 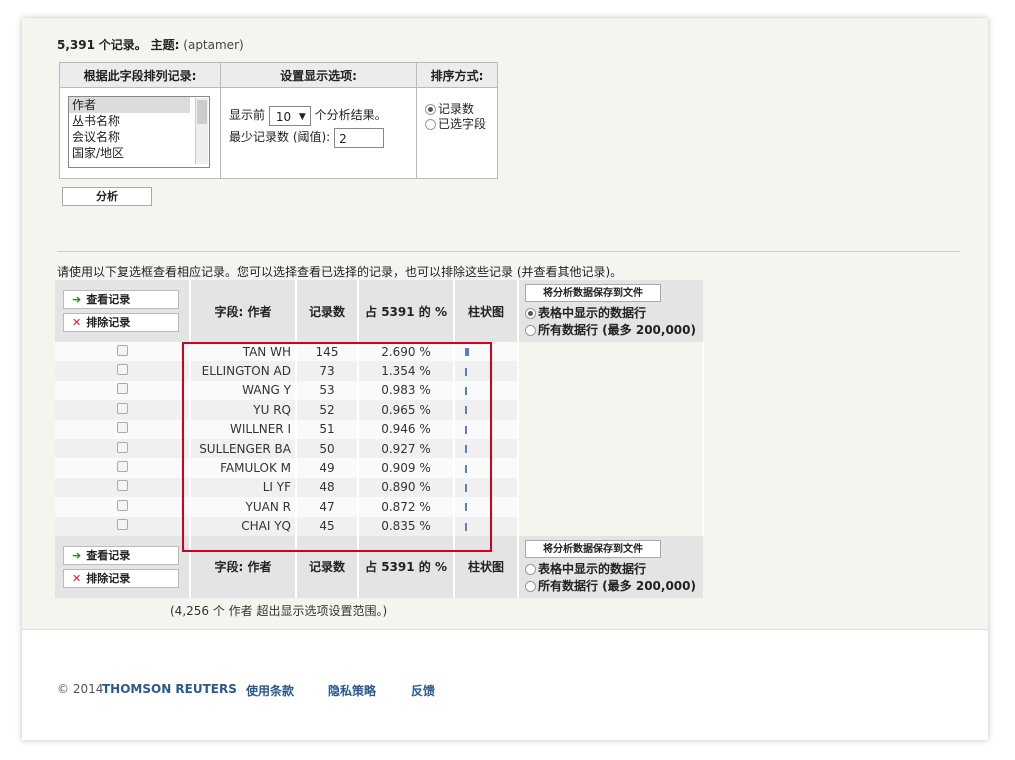 I want to click on show-count-value: 10, so click(x=283, y=116).